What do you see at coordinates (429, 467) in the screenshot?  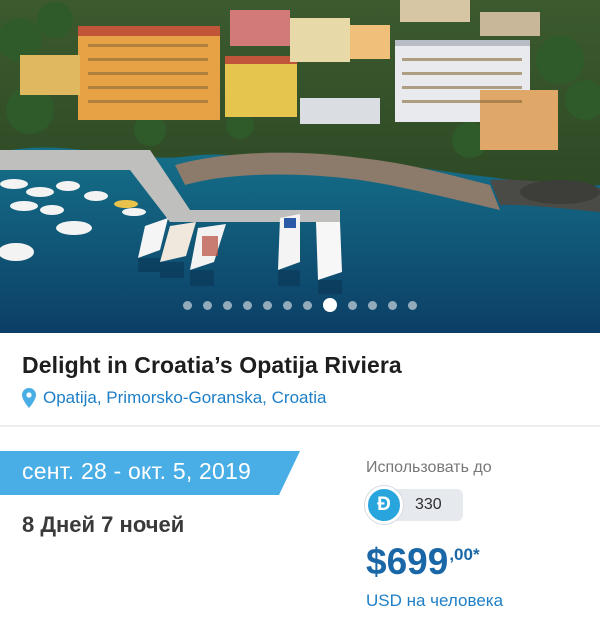 I see `use-coins-label: Использовать до` at bounding box center [429, 467].